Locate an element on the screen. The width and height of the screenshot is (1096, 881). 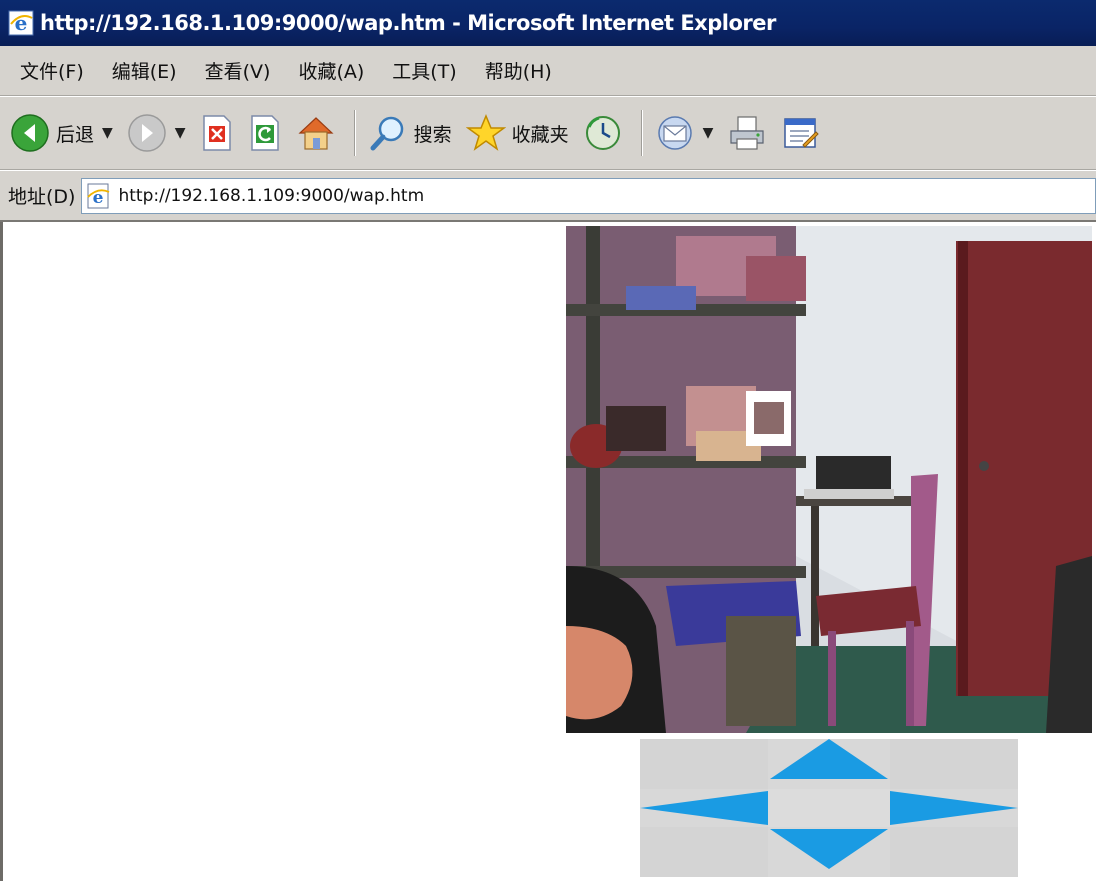
edit-icon is located at coordinates (802, 133).